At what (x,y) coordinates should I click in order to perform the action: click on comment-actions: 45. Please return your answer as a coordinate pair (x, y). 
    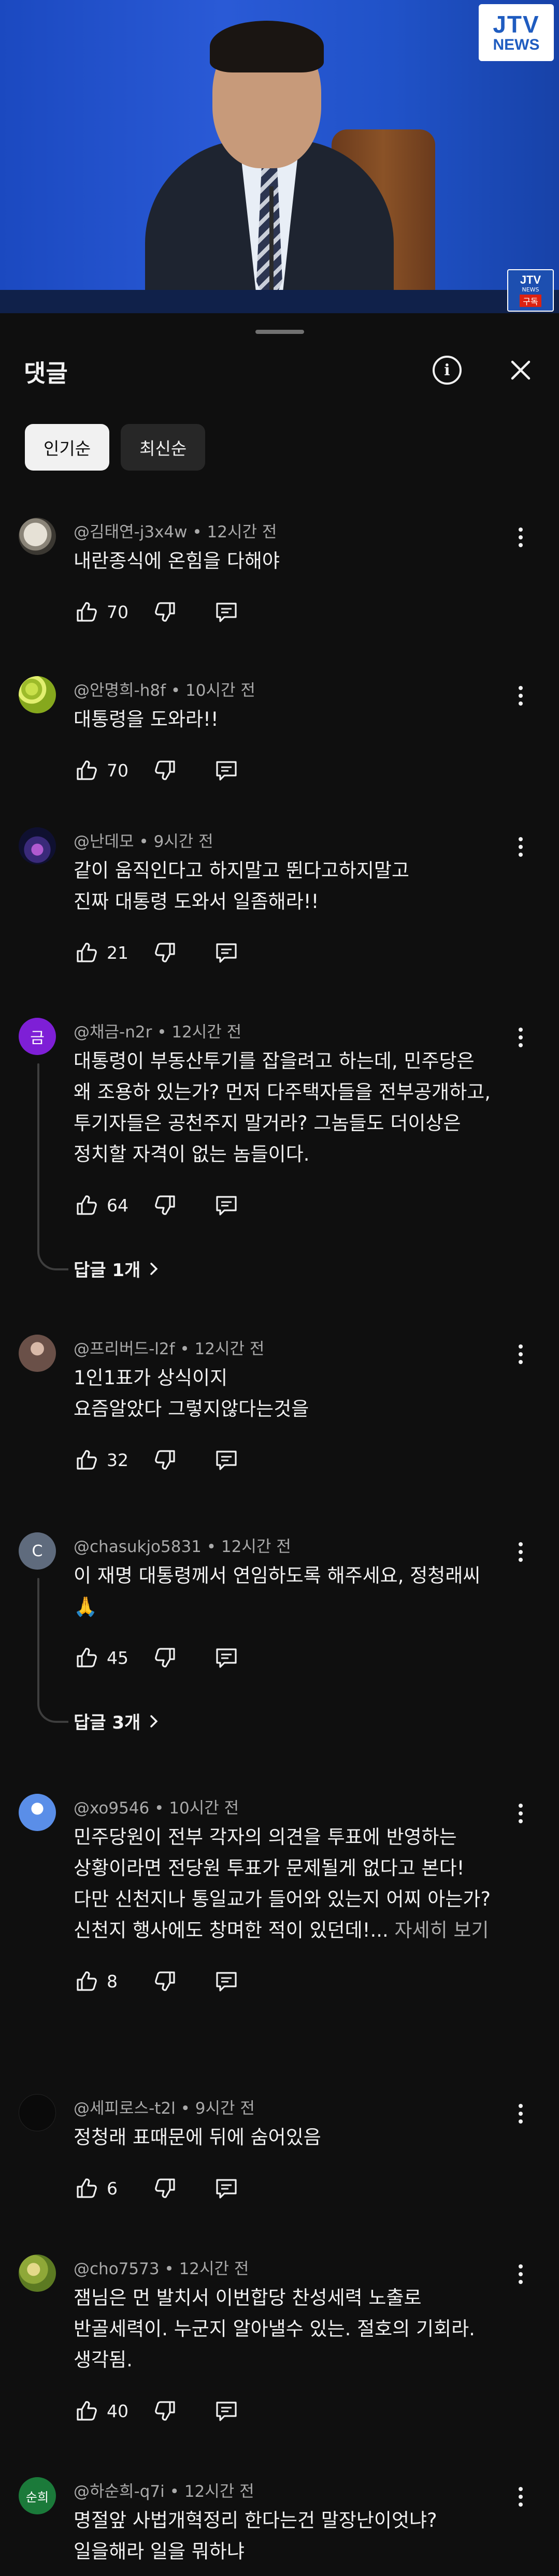
    Looking at the image, I should click on (157, 1657).